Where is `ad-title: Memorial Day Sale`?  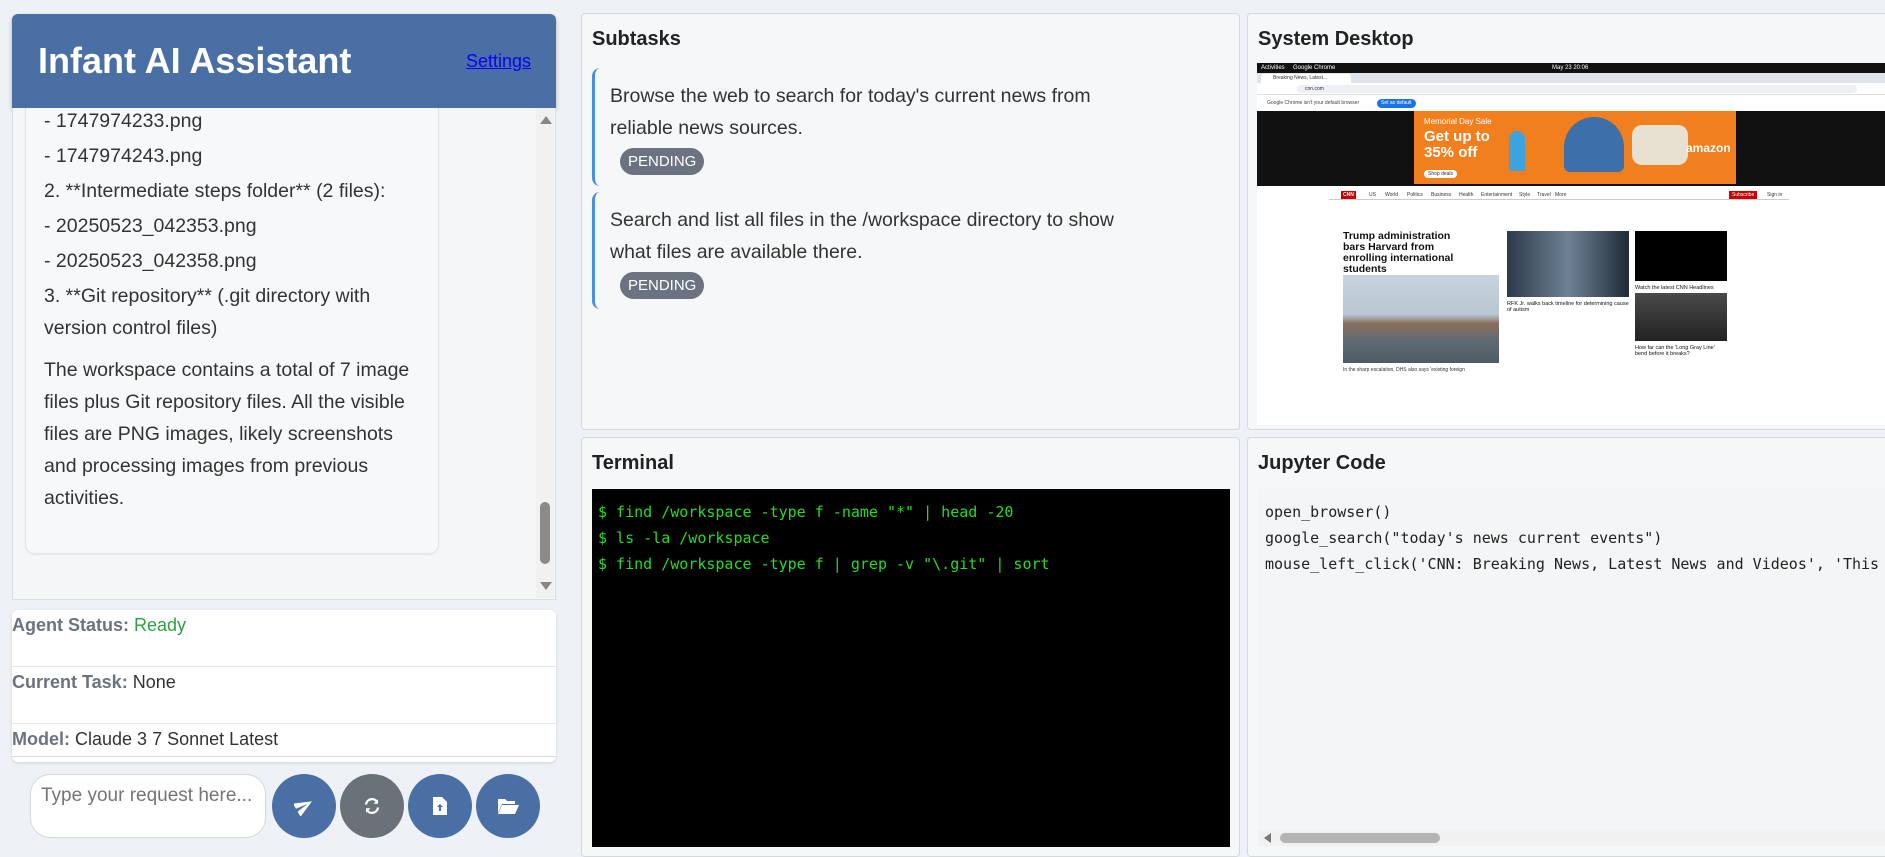 ad-title: Memorial Day Sale is located at coordinates (1458, 121).